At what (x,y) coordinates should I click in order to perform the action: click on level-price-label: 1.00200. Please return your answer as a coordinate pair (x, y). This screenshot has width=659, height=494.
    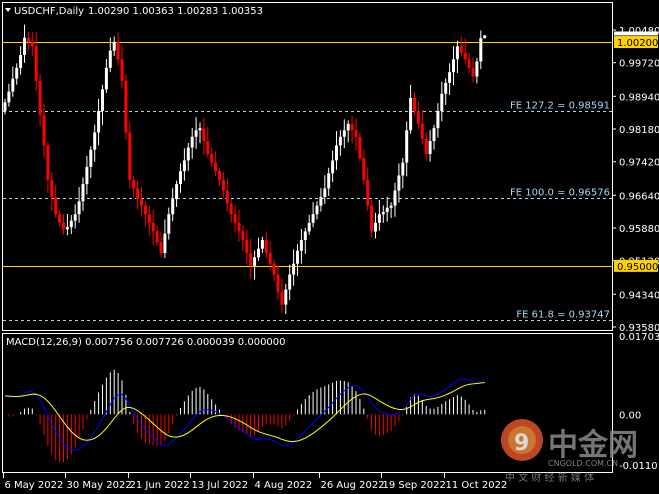
    Looking at the image, I should click on (637, 43).